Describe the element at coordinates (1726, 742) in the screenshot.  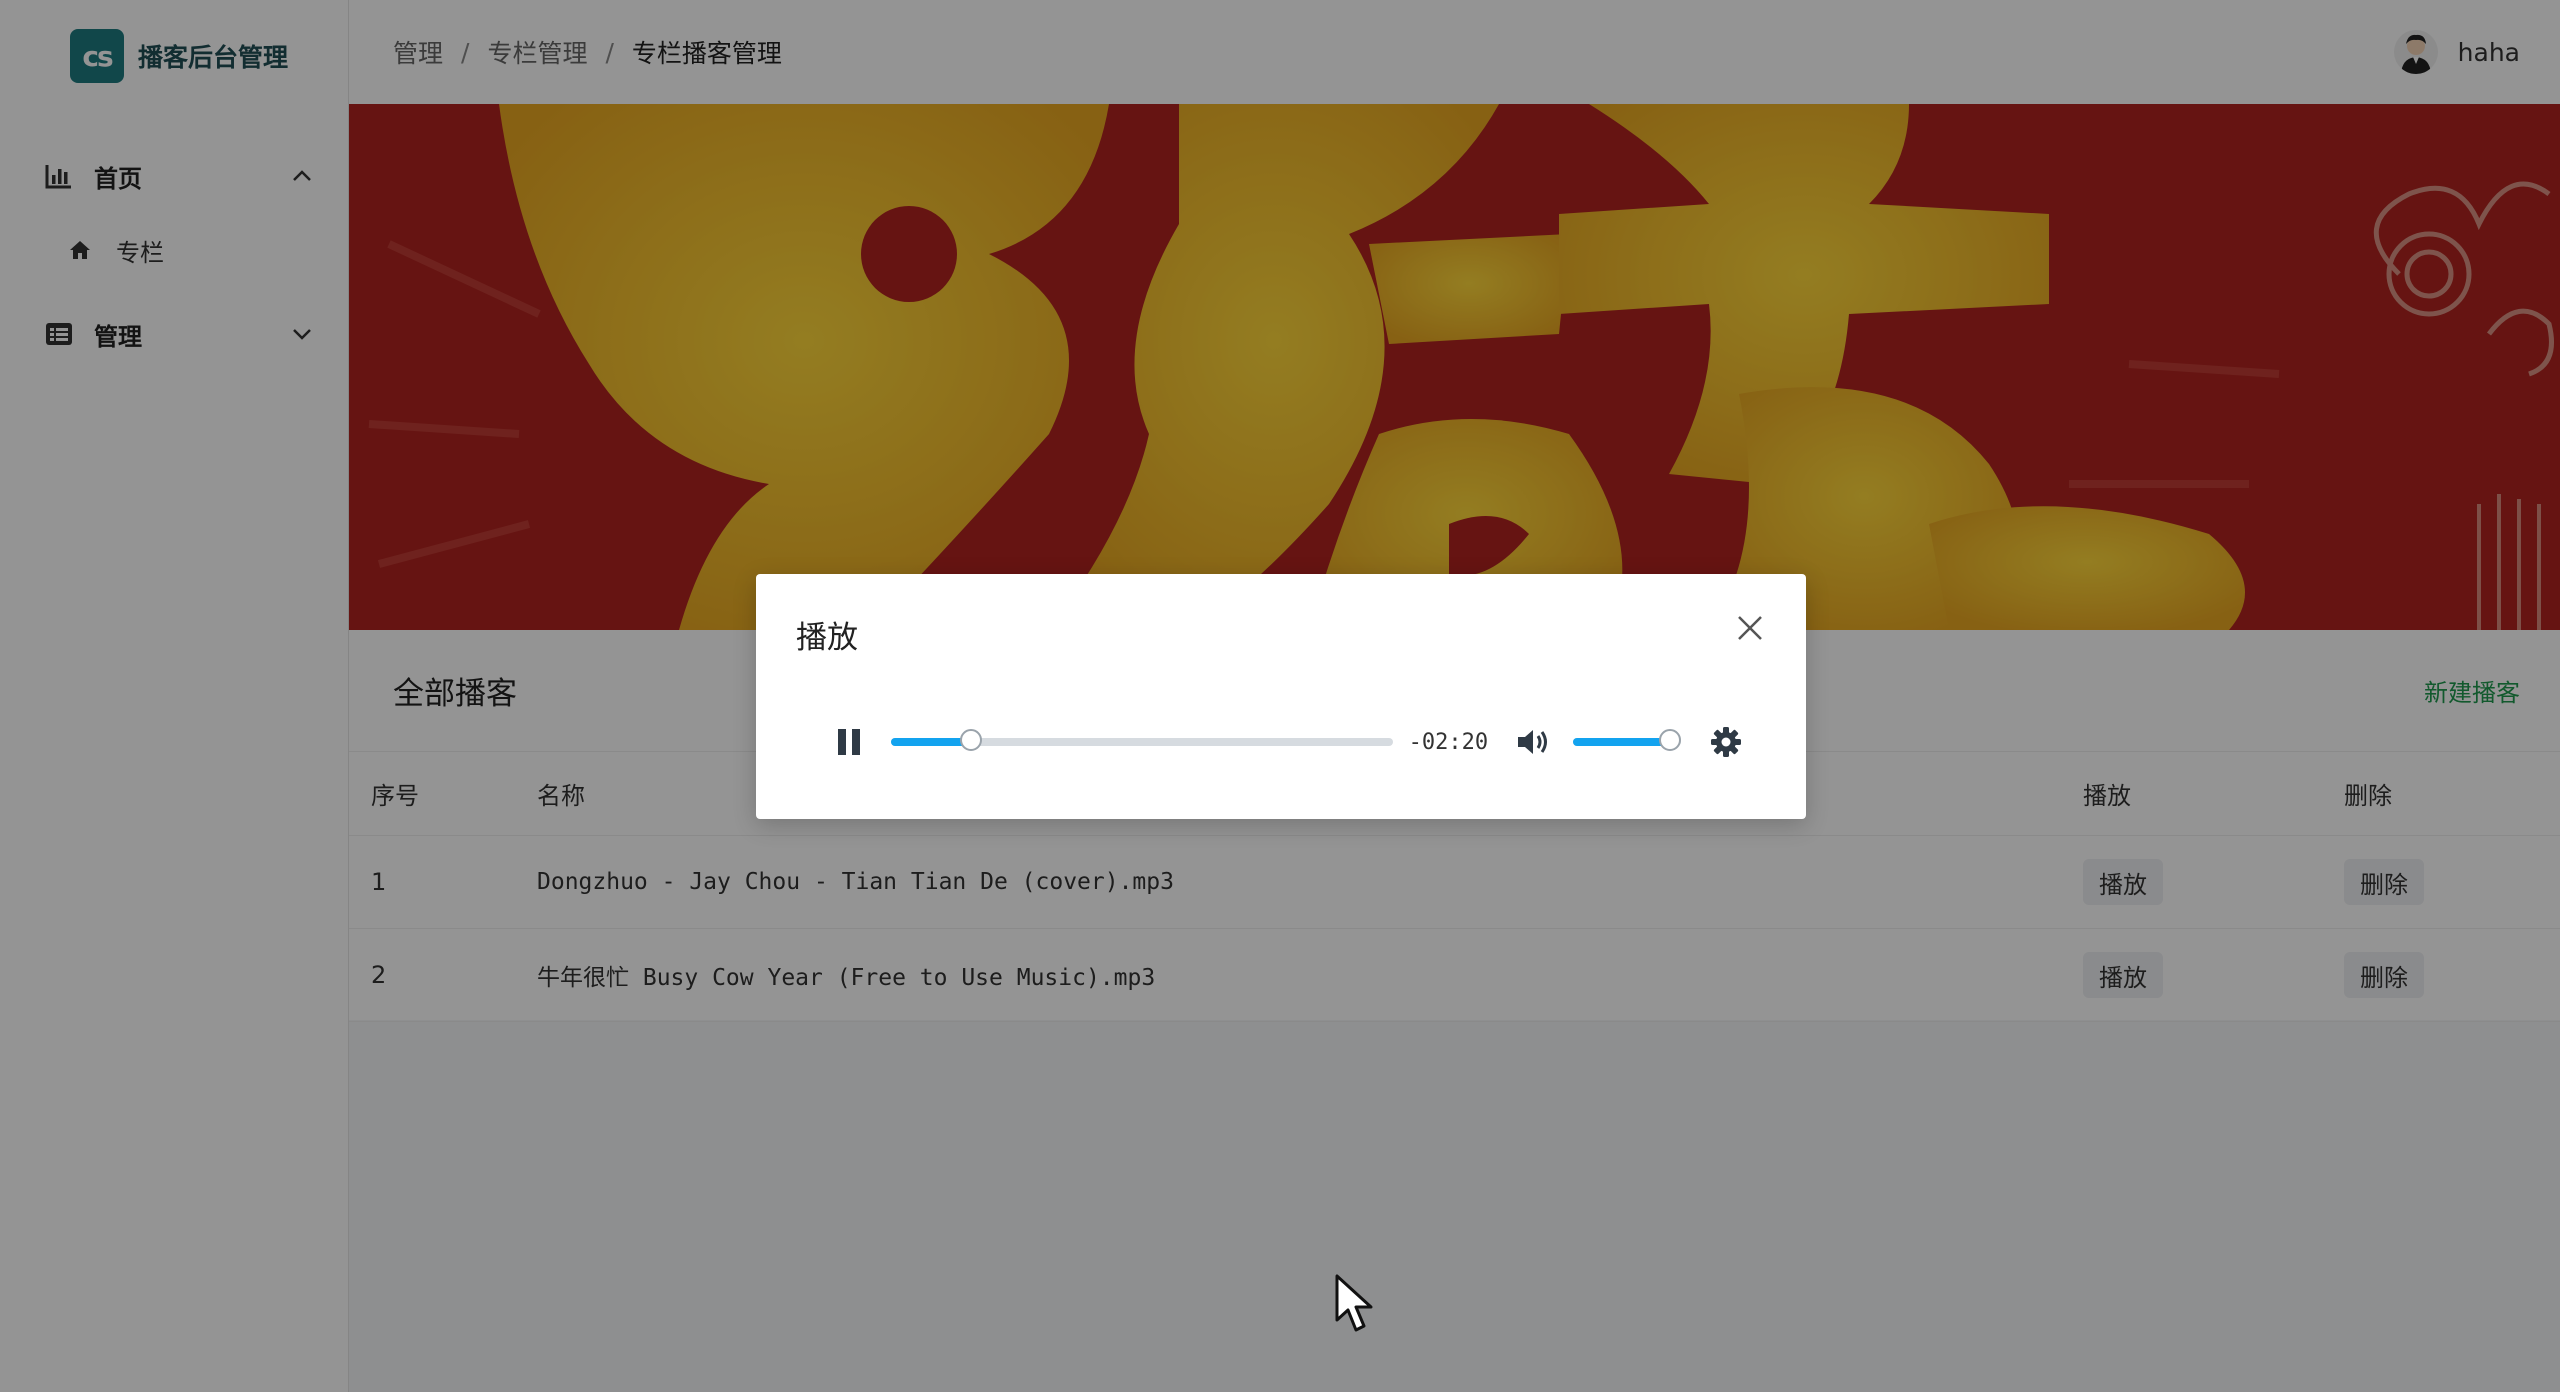
I see `gear-icon` at that location.